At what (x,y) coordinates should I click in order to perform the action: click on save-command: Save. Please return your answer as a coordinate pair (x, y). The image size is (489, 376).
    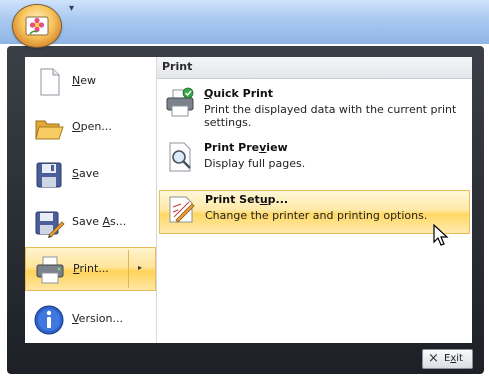
    Looking at the image, I should click on (90, 175).